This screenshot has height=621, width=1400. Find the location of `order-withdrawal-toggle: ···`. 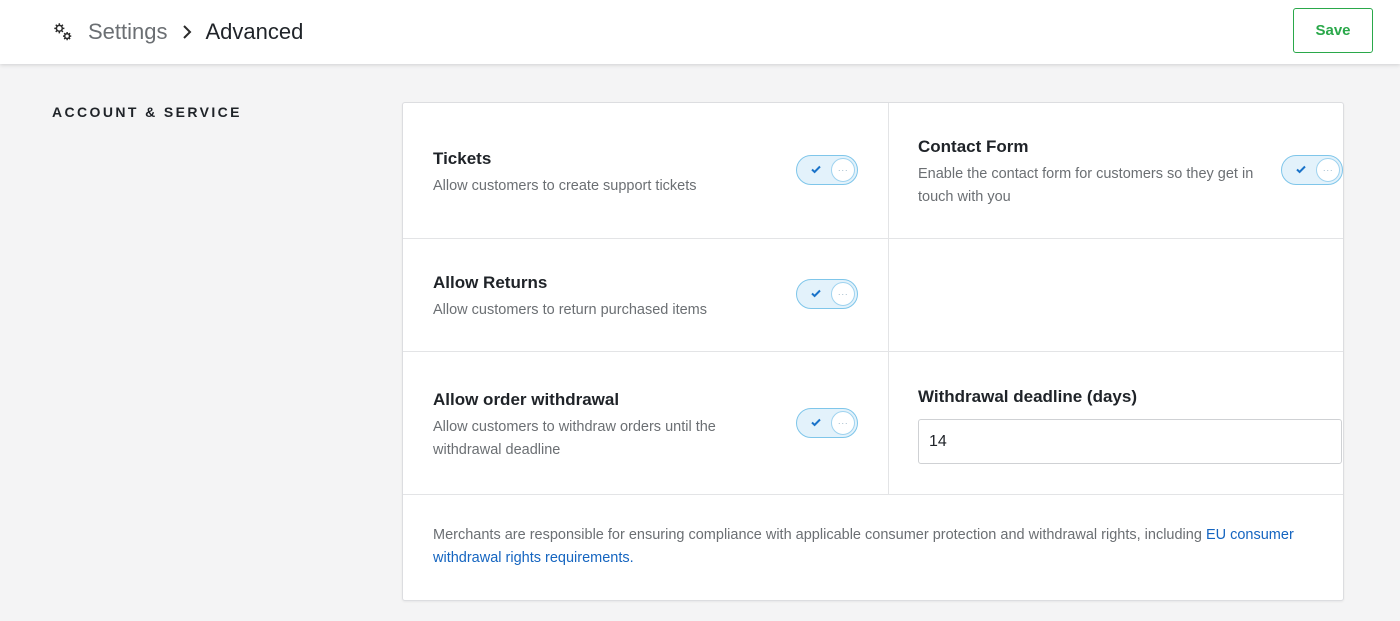

order-withdrawal-toggle: ··· is located at coordinates (827, 423).